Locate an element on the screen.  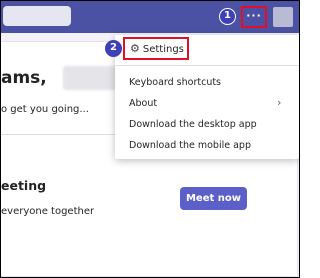
settings-label: Settings is located at coordinates (163, 49).